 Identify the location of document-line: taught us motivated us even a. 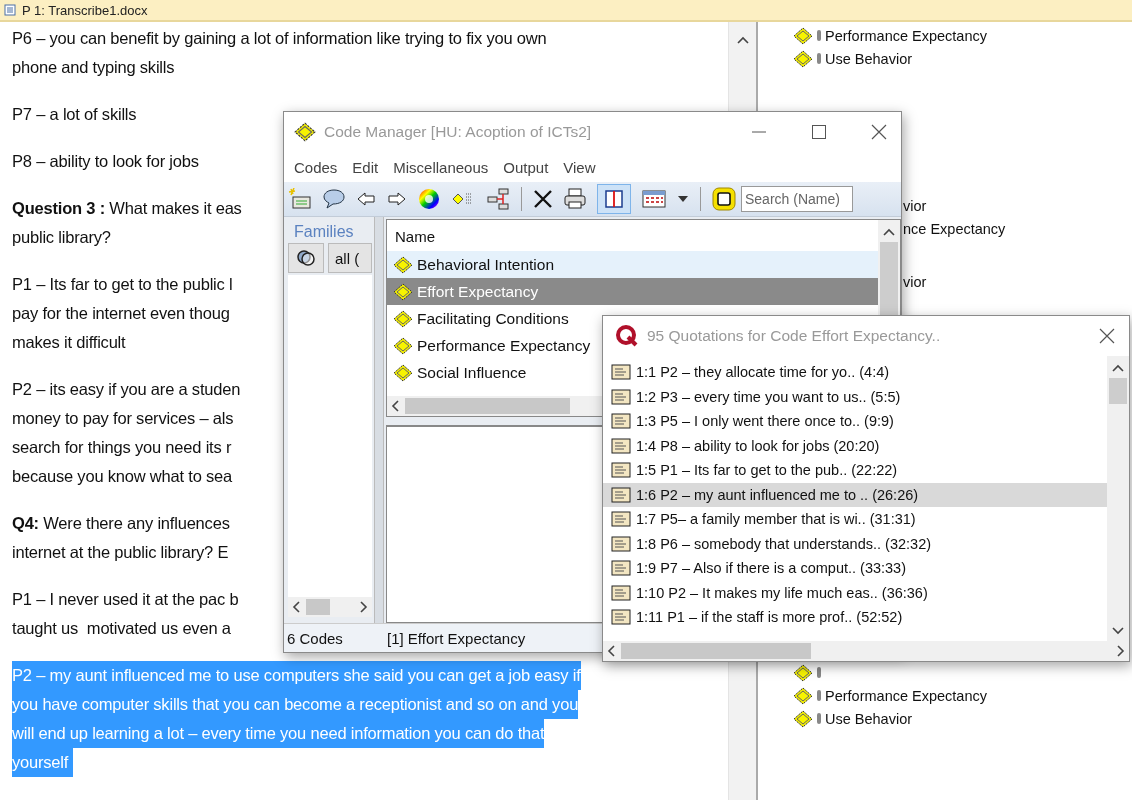
(121, 628).